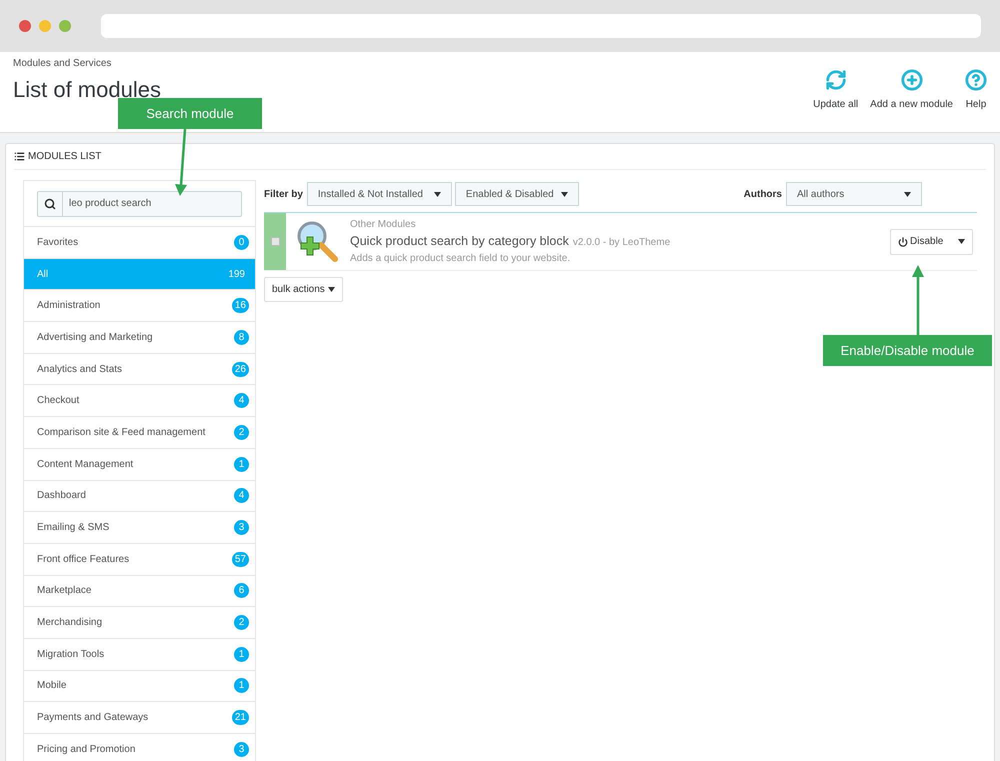 Image resolution: width=1000 pixels, height=761 pixels. Describe the element at coordinates (68, 306) in the screenshot. I see `category-label: Administration` at that location.